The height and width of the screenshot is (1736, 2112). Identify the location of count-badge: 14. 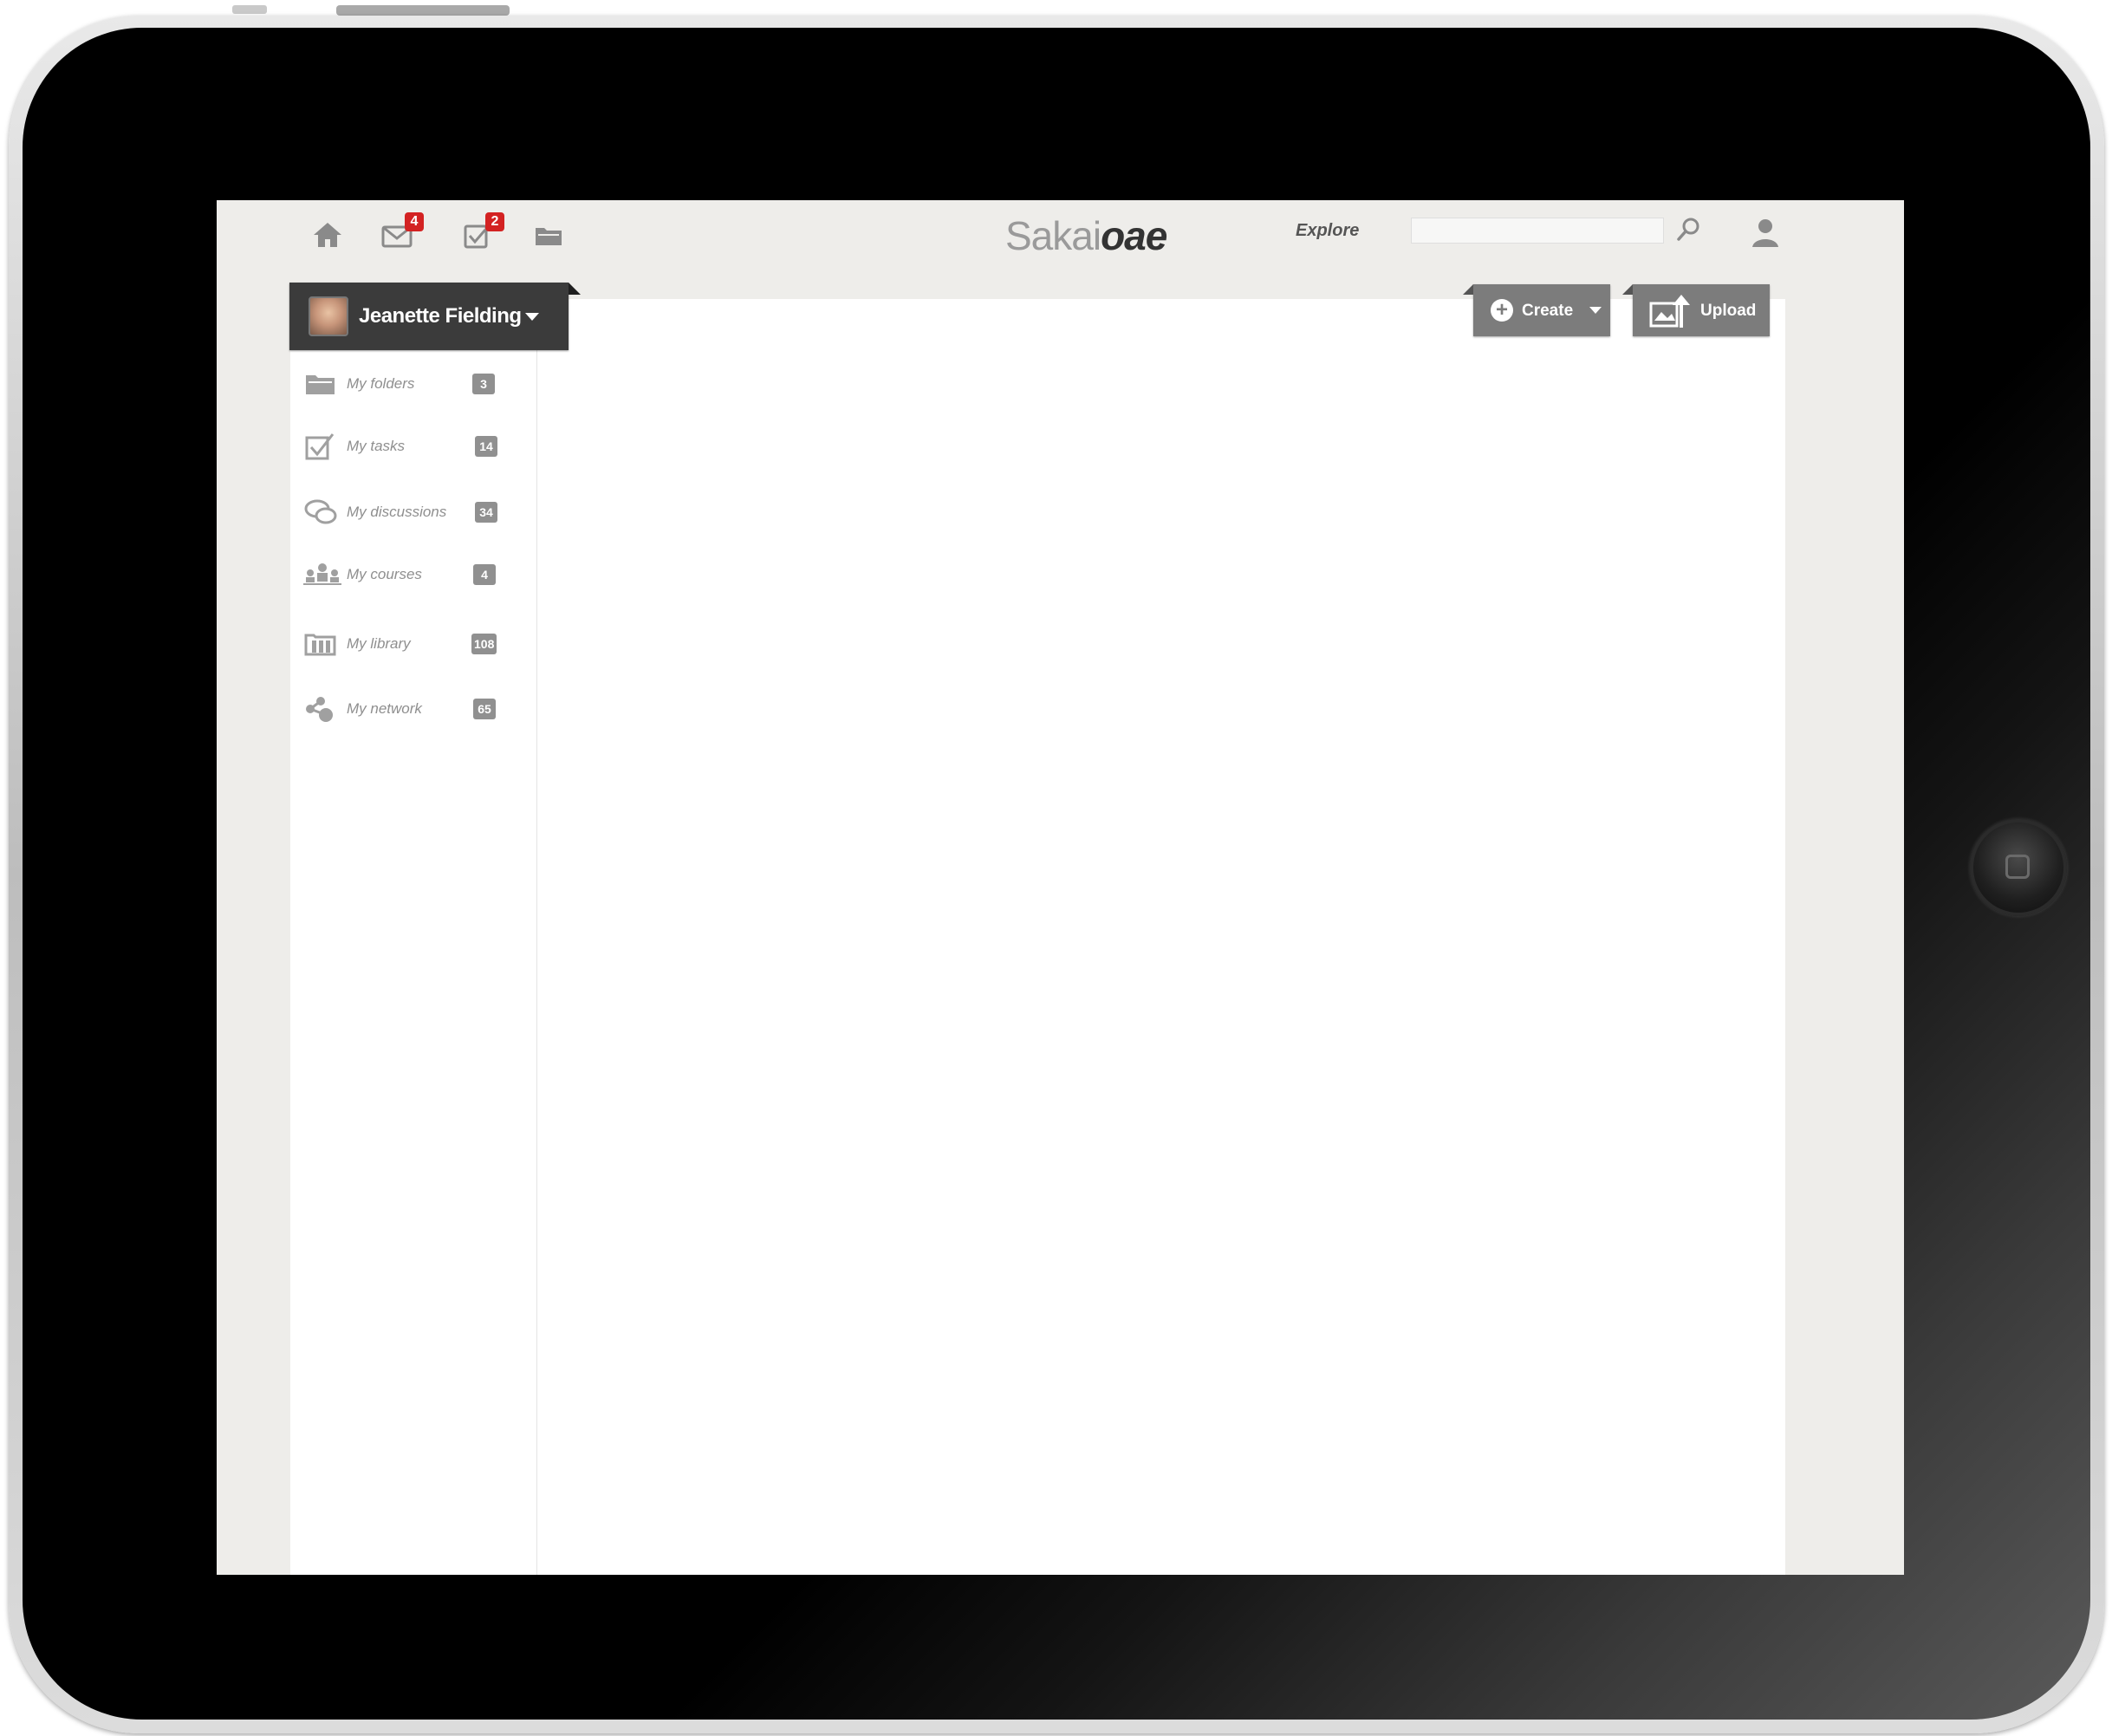
(486, 447).